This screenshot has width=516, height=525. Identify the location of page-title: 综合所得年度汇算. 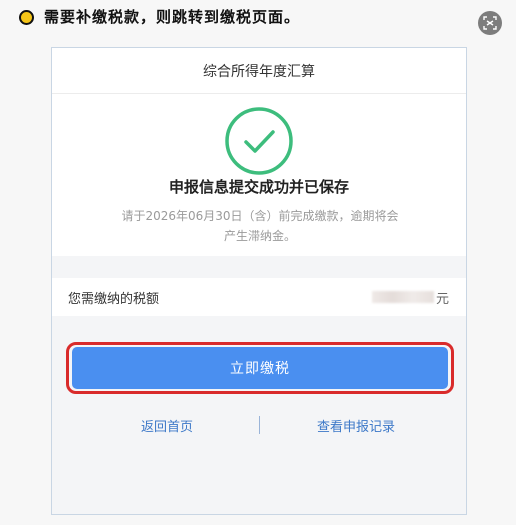
(259, 71).